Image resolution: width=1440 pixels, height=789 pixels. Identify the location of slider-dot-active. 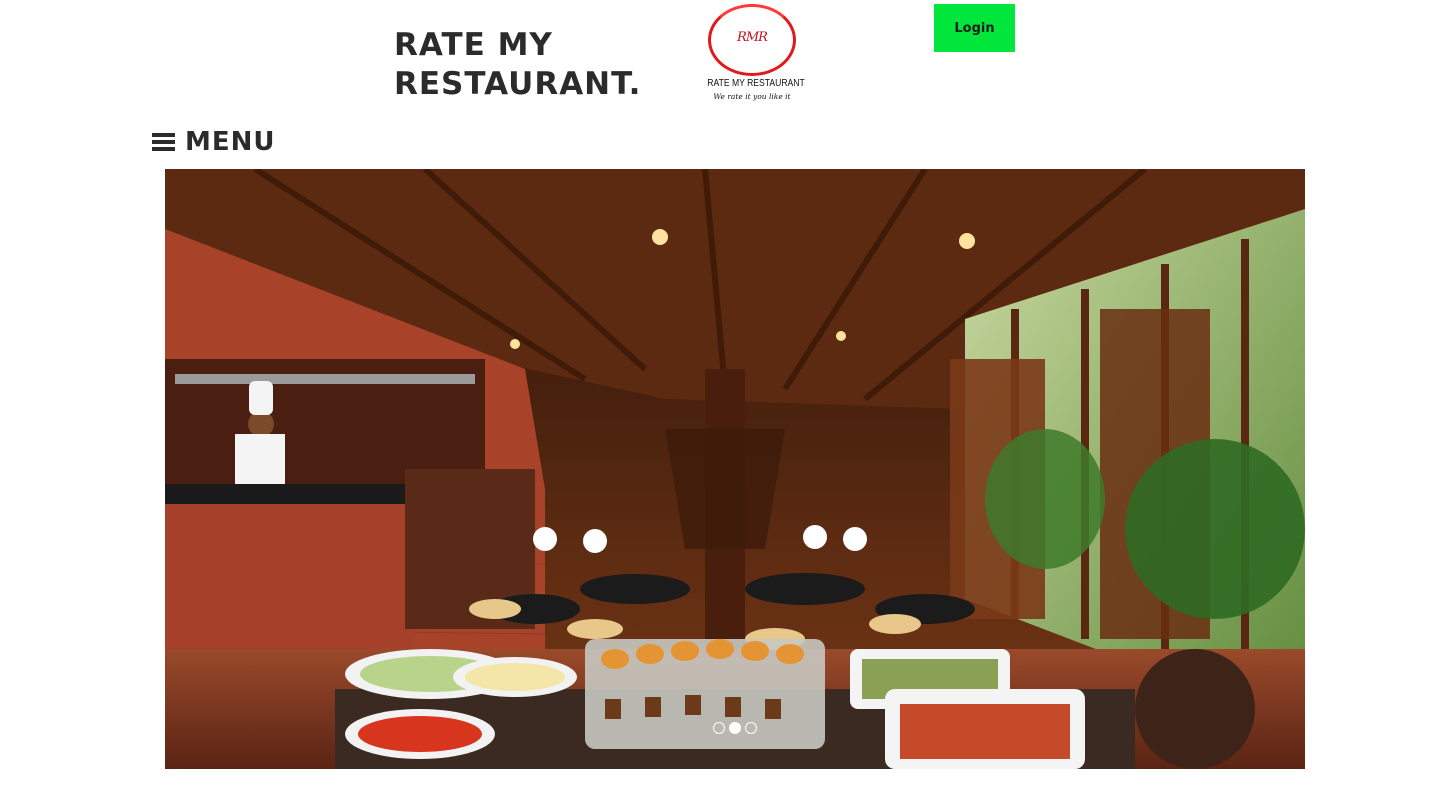
(735, 728).